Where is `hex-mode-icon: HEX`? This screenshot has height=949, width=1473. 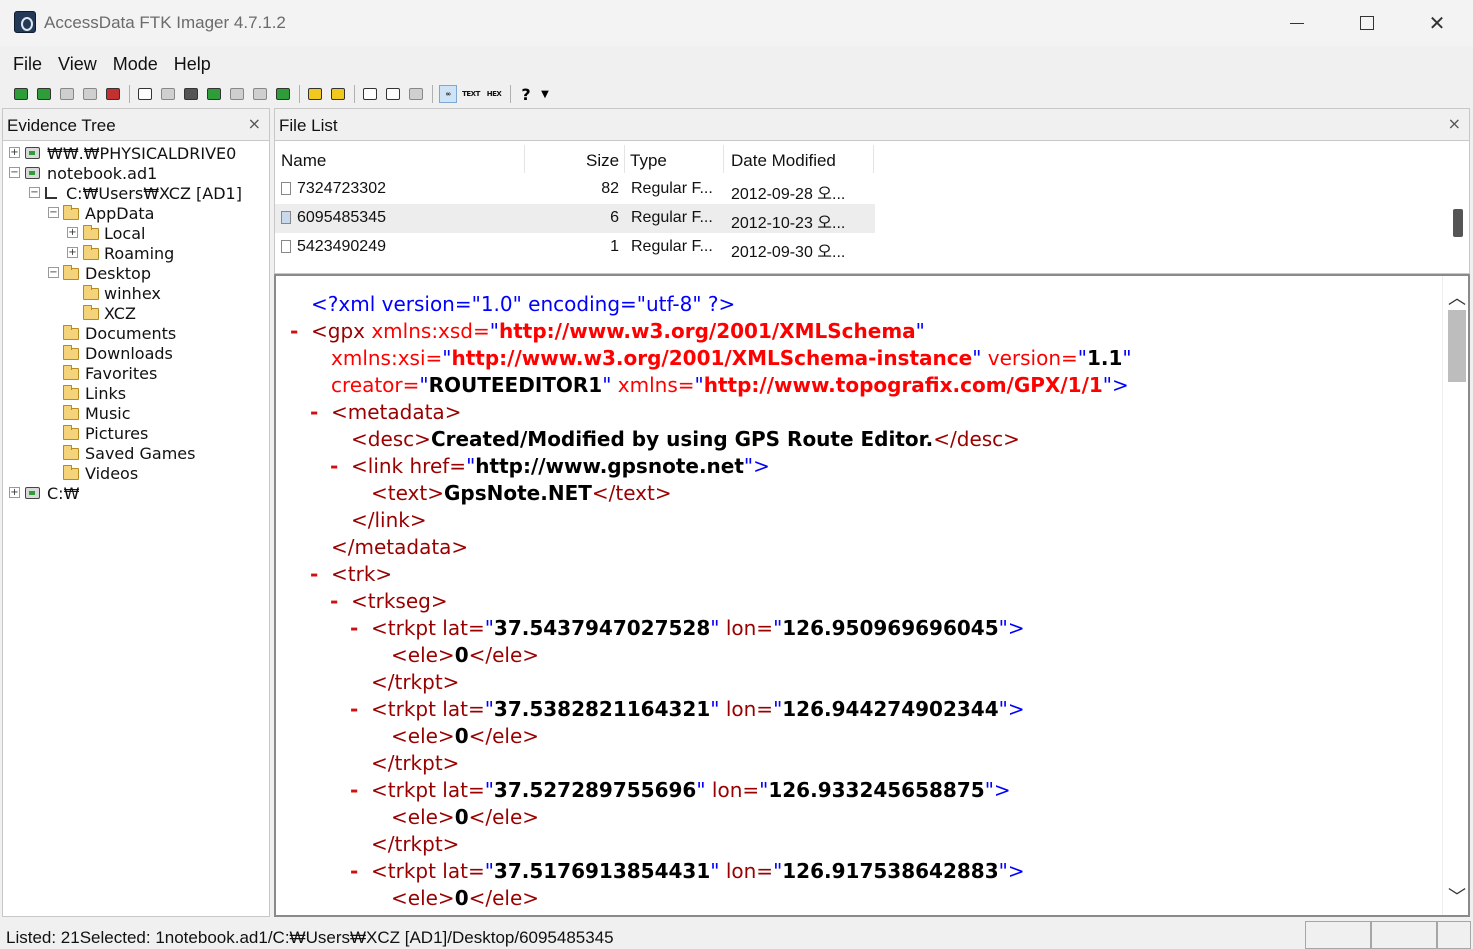
hex-mode-icon: HEX is located at coordinates (494, 94).